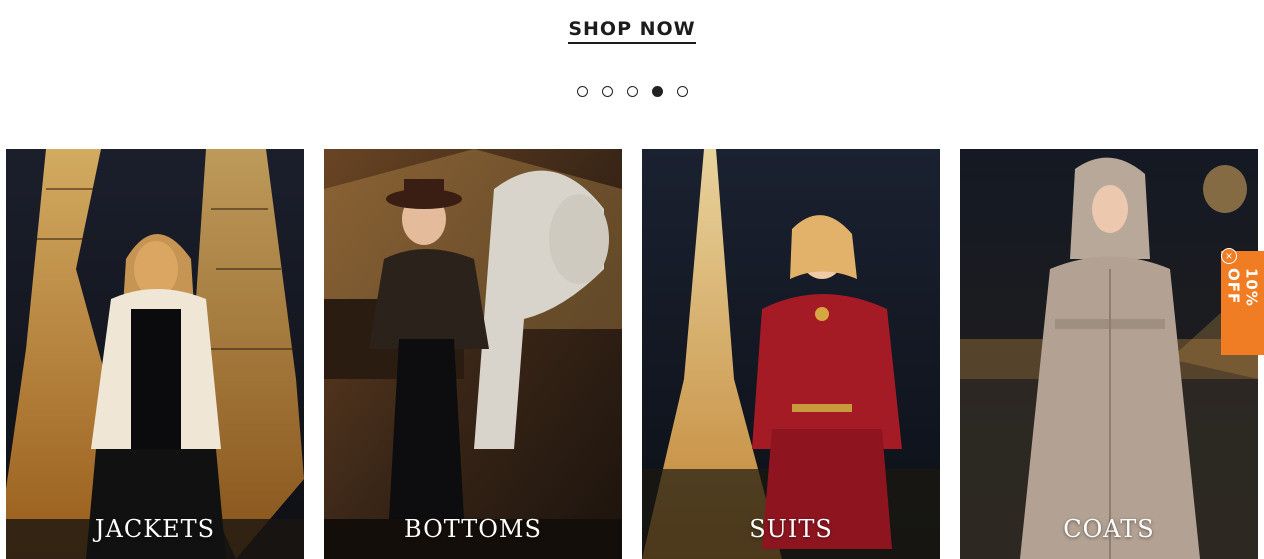  Describe the element at coordinates (155, 529) in the screenshot. I see `category-label-jackets: JACKETS` at that location.